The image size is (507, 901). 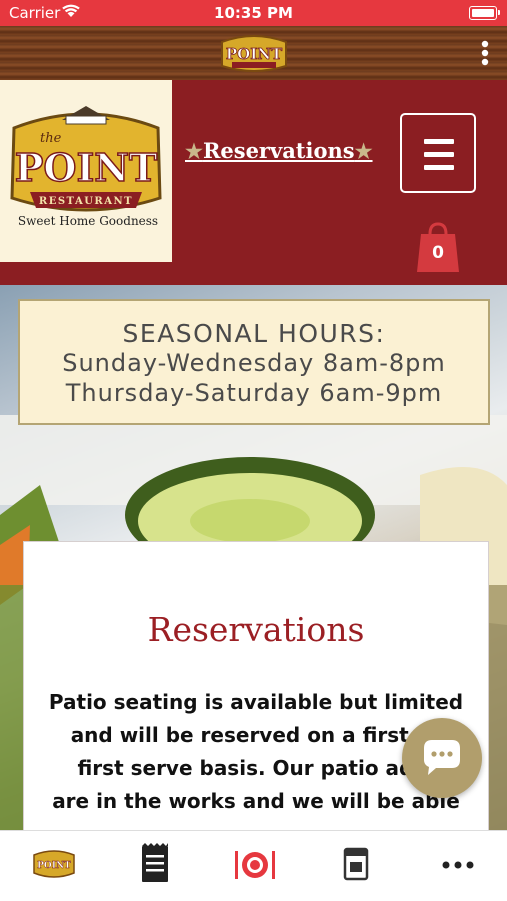 I want to click on status-bar: Carrier 10:35 PM, so click(x=253, y=13).